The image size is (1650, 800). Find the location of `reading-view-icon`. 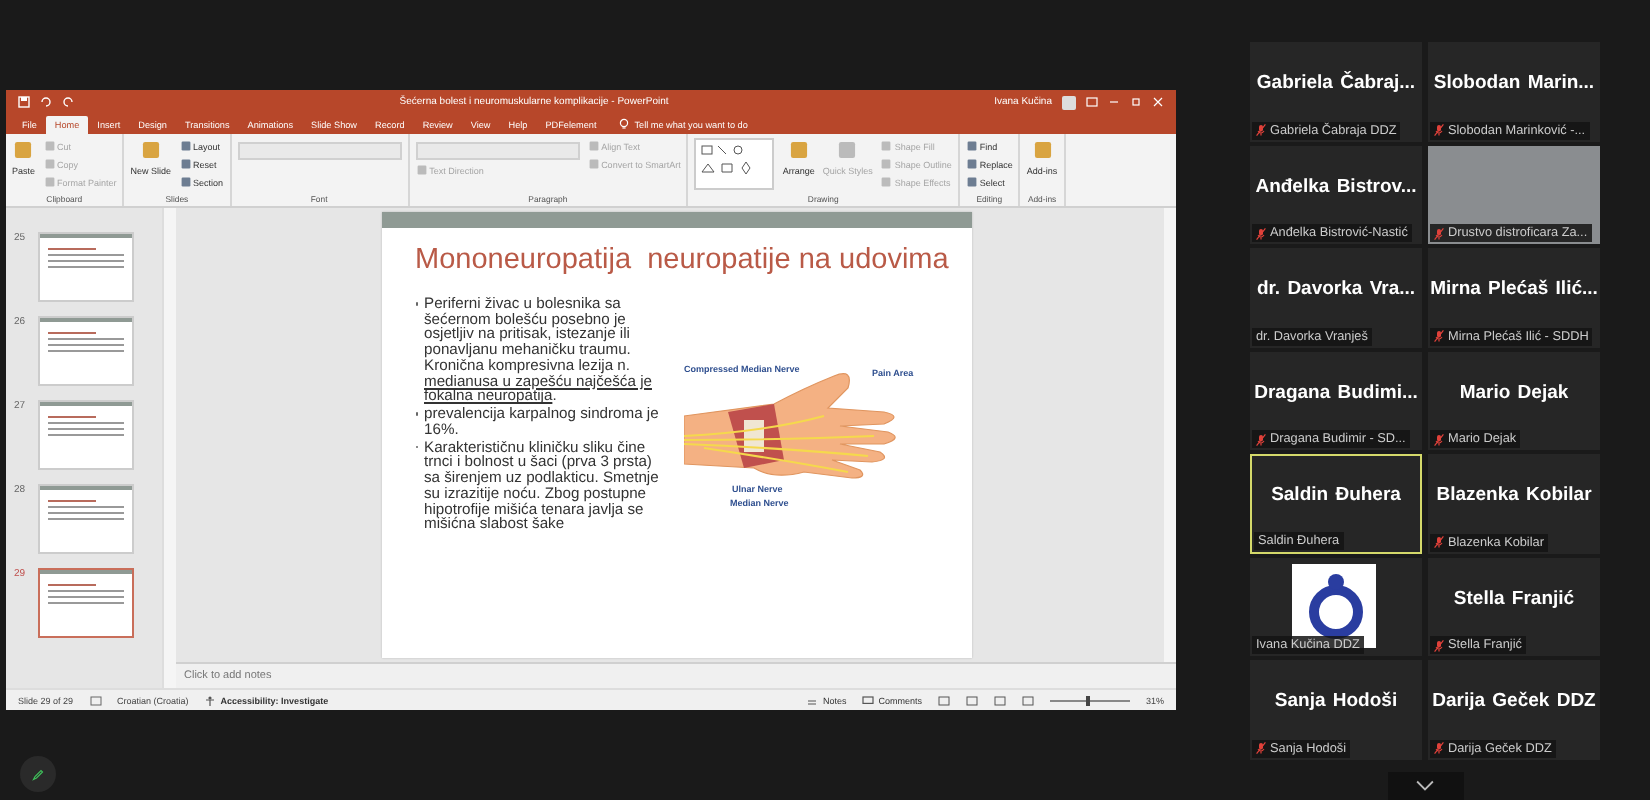

reading-view-icon is located at coordinates (999, 700).